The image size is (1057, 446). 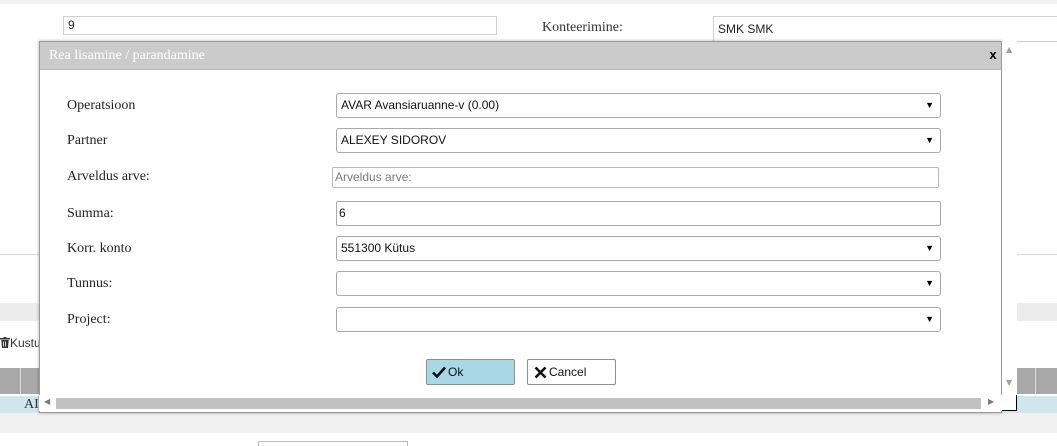 I want to click on dialog-titlebar: Rea lisamine / parandamine x, so click(x=520, y=56).